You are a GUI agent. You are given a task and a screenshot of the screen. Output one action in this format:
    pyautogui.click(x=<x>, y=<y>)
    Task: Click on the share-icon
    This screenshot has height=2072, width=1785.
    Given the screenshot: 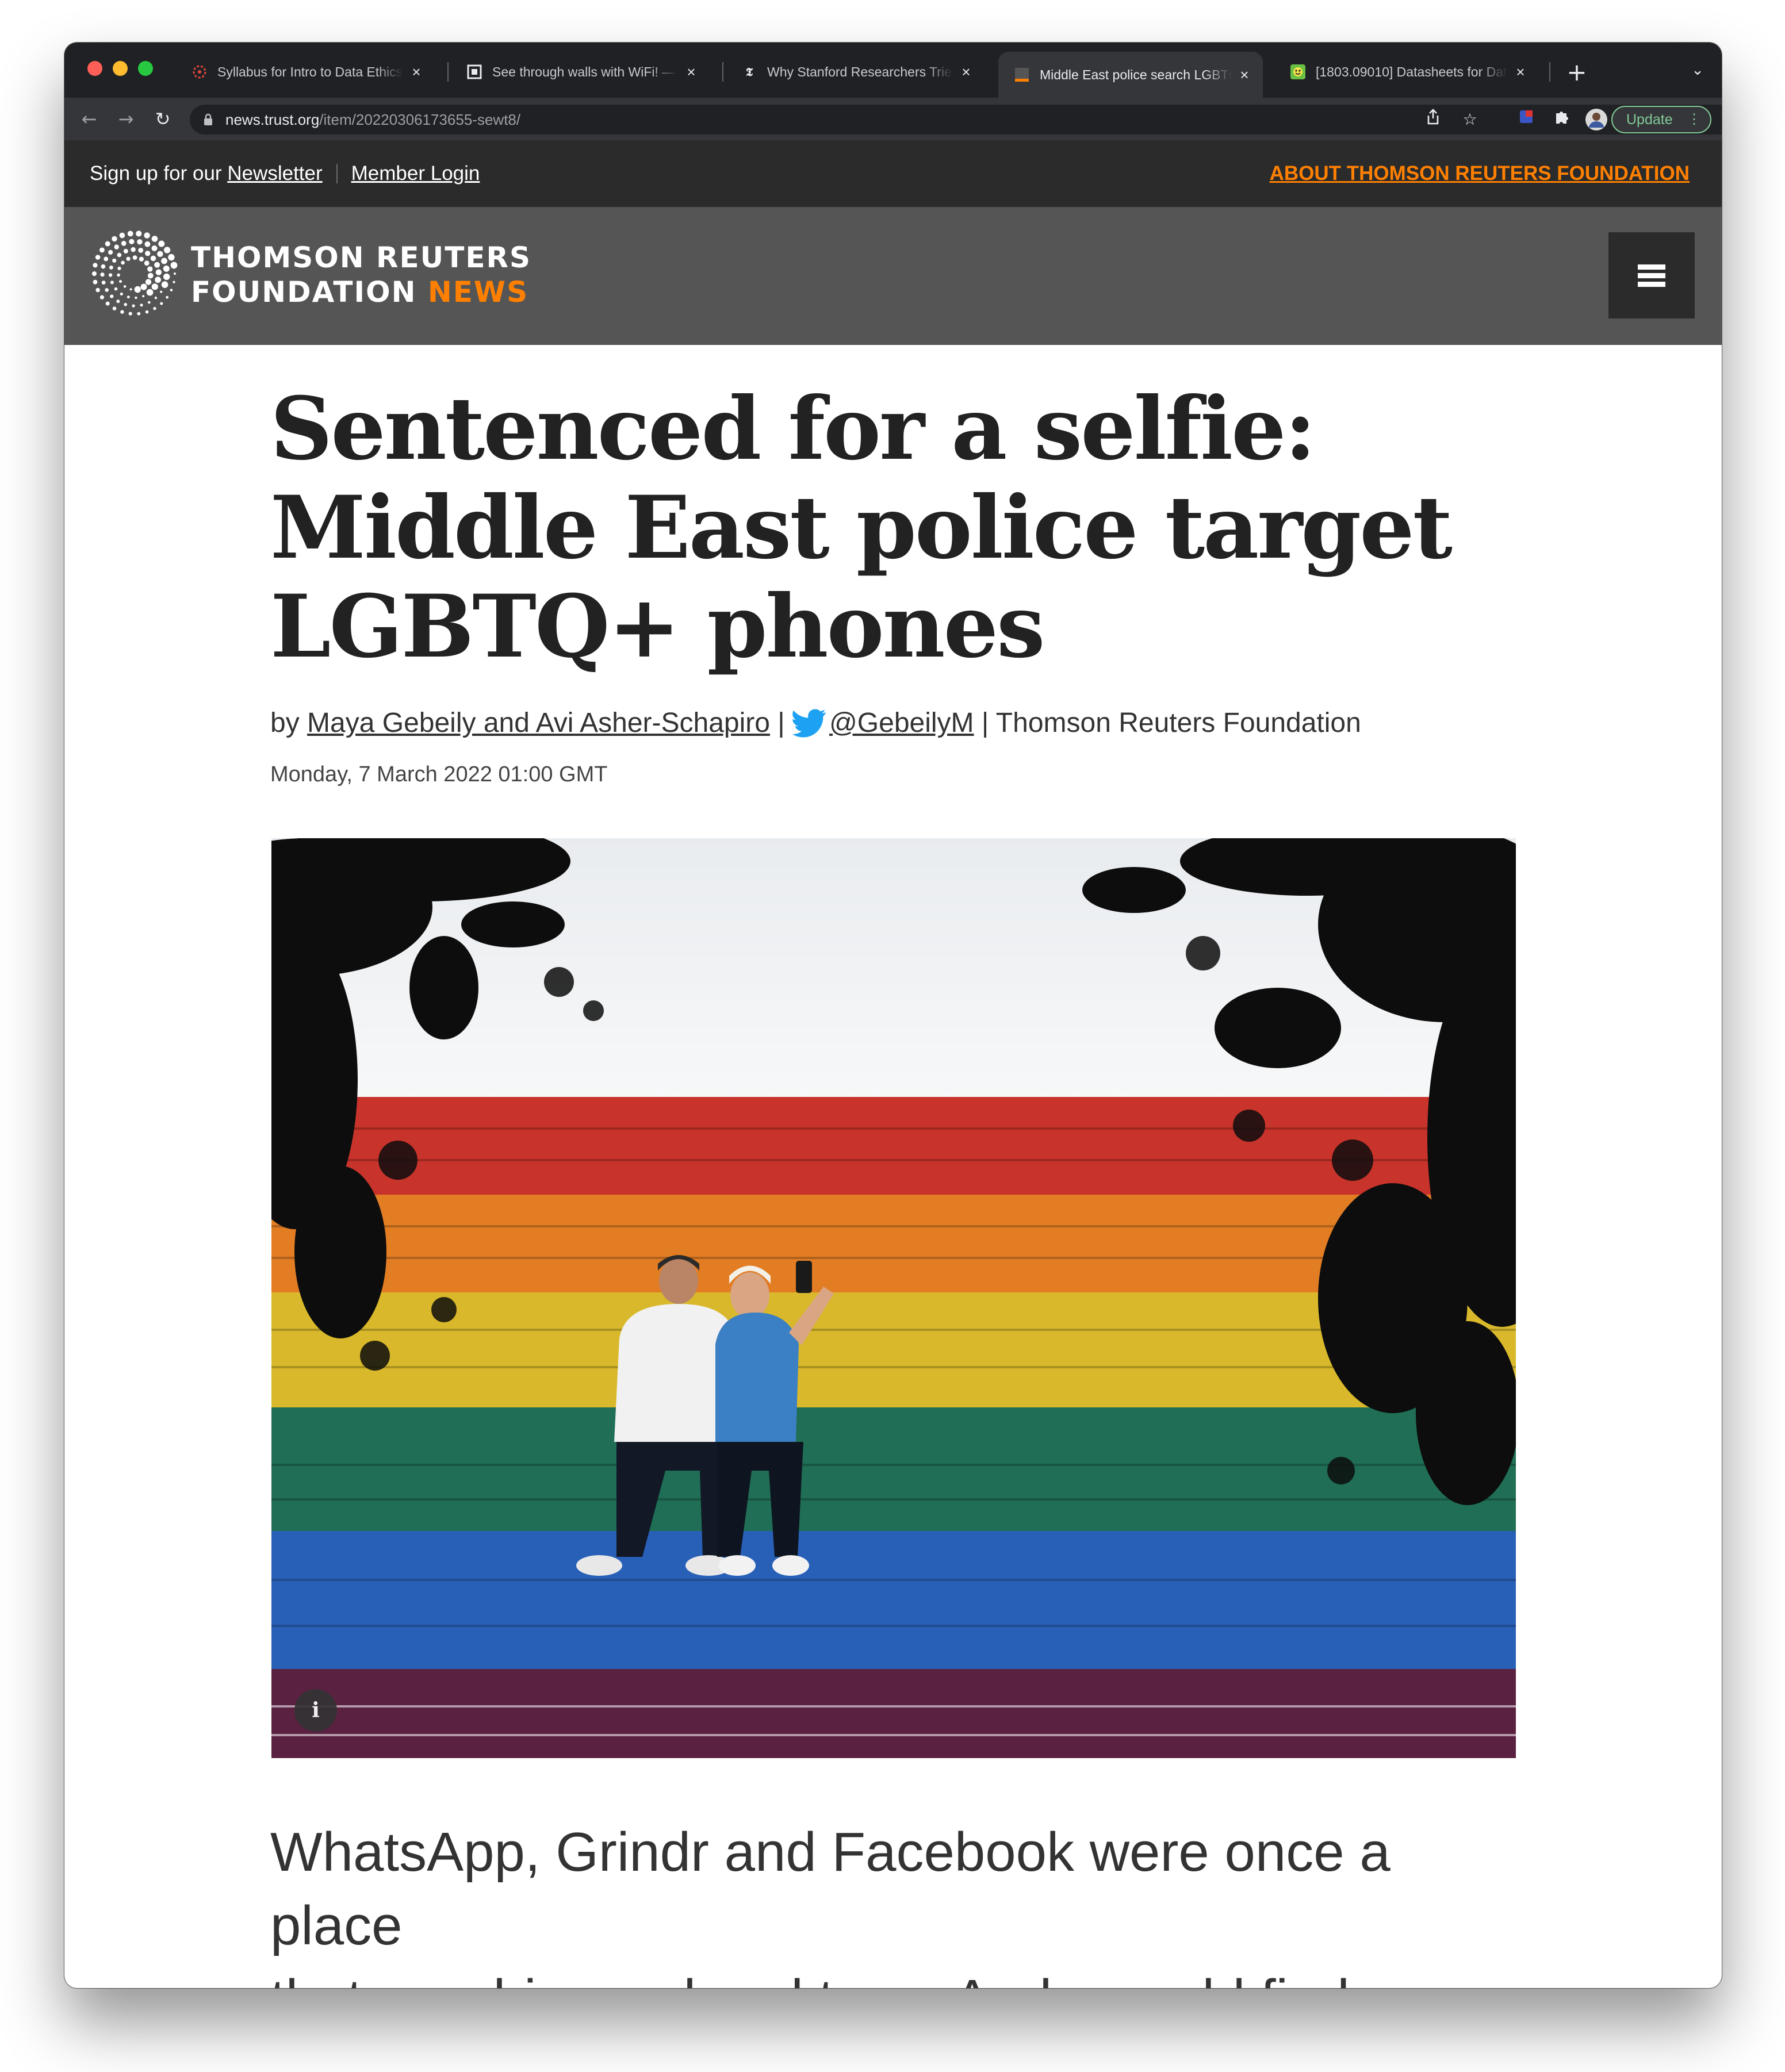 What is the action you would take?
    pyautogui.click(x=1433, y=119)
    